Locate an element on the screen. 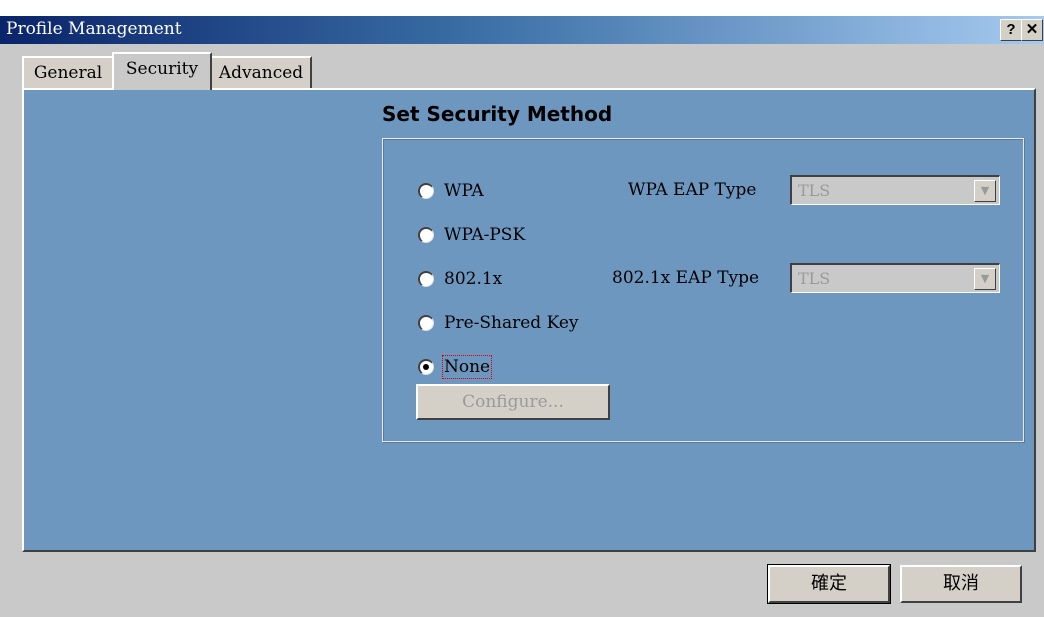  radio-none-indicator is located at coordinates (426, 367).